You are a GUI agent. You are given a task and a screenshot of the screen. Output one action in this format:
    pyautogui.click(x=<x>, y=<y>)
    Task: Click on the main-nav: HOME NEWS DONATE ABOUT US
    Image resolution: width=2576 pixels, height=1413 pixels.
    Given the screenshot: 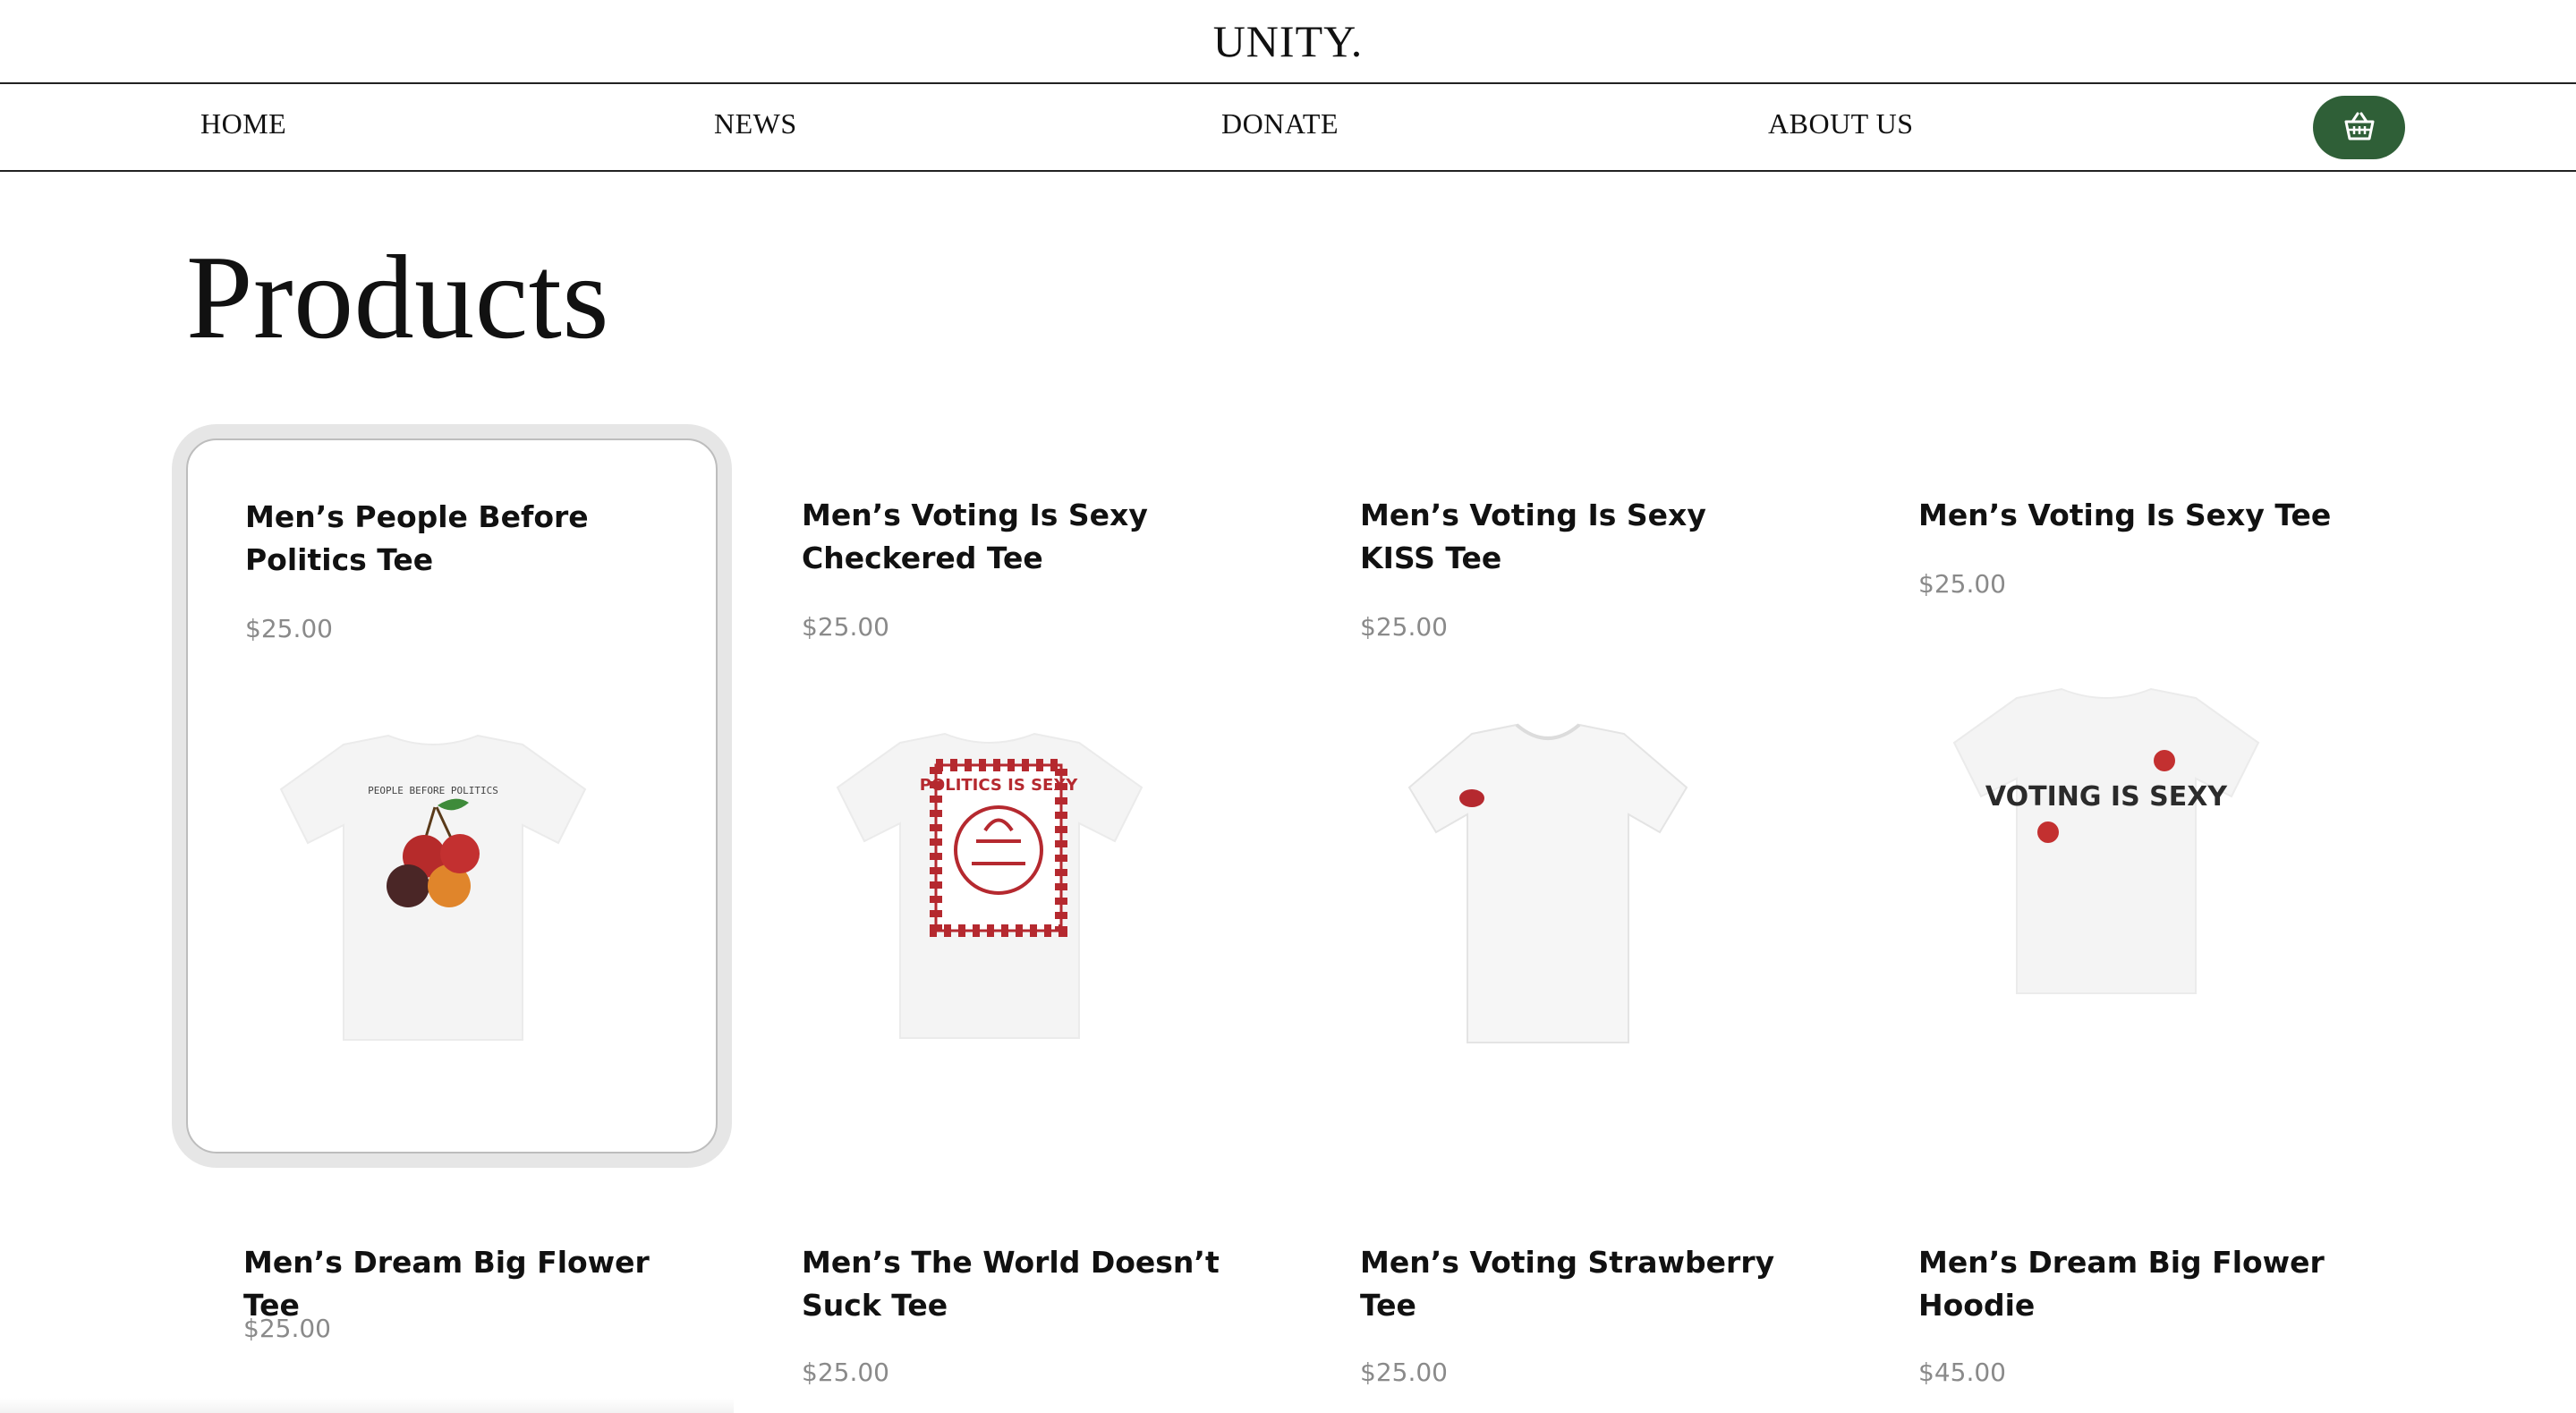 What is the action you would take?
    pyautogui.click(x=1288, y=128)
    